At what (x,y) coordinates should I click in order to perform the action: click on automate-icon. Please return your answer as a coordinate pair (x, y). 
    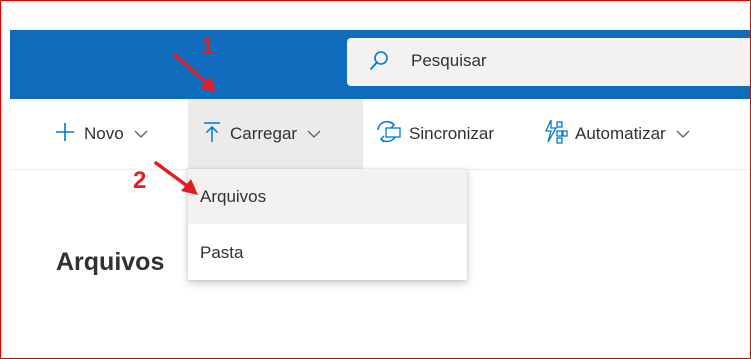
    Looking at the image, I should click on (555, 134).